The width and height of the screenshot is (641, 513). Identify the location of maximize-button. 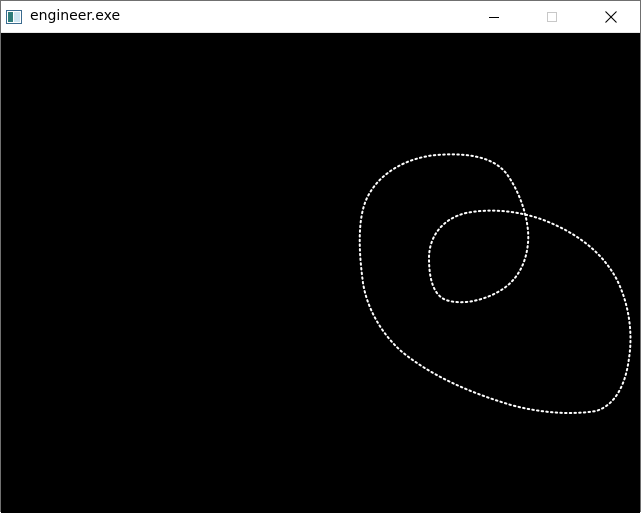
(552, 16).